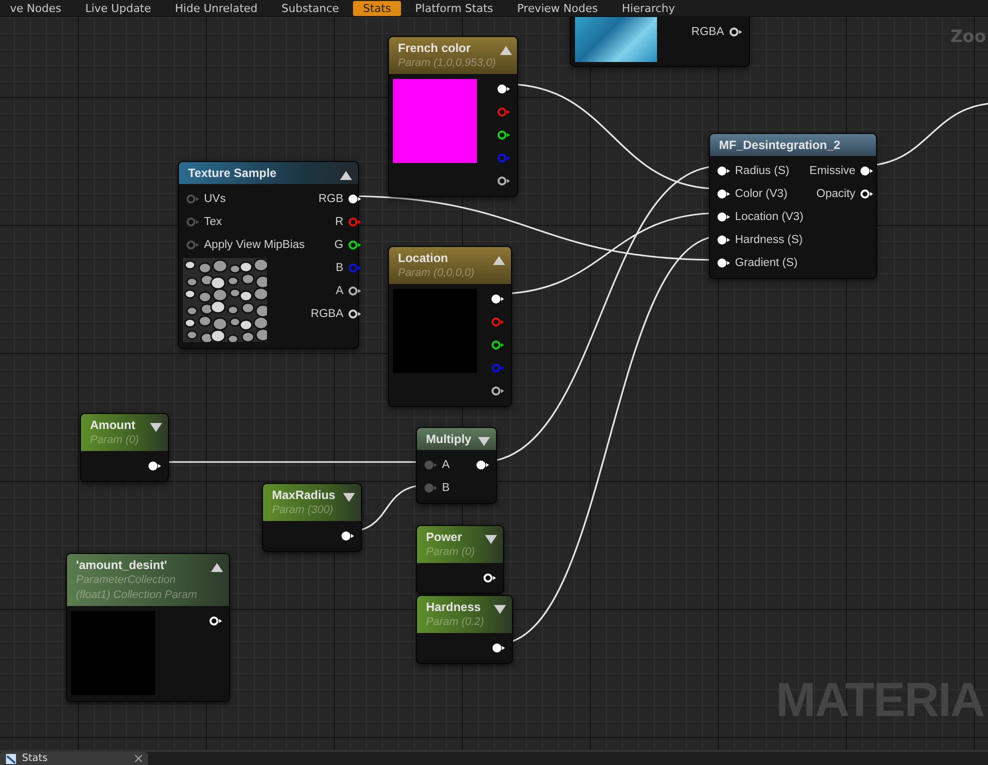 This screenshot has width=988, height=765. Describe the element at coordinates (456, 465) in the screenshot. I see `graph-node: Multiply A B` at that location.